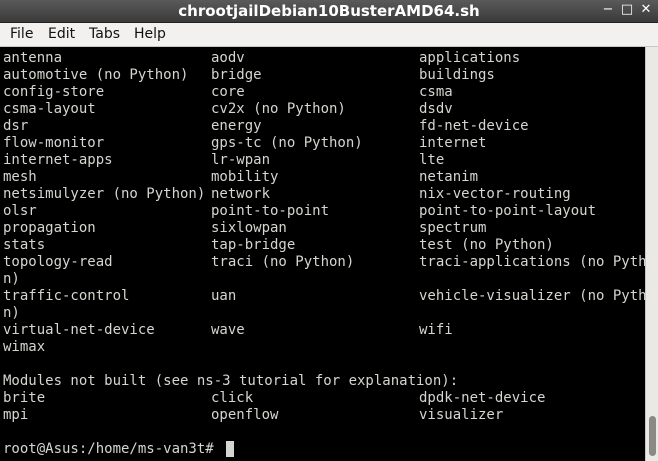  What do you see at coordinates (224, 296) in the screenshot?
I see `terminal-text: uan` at bounding box center [224, 296].